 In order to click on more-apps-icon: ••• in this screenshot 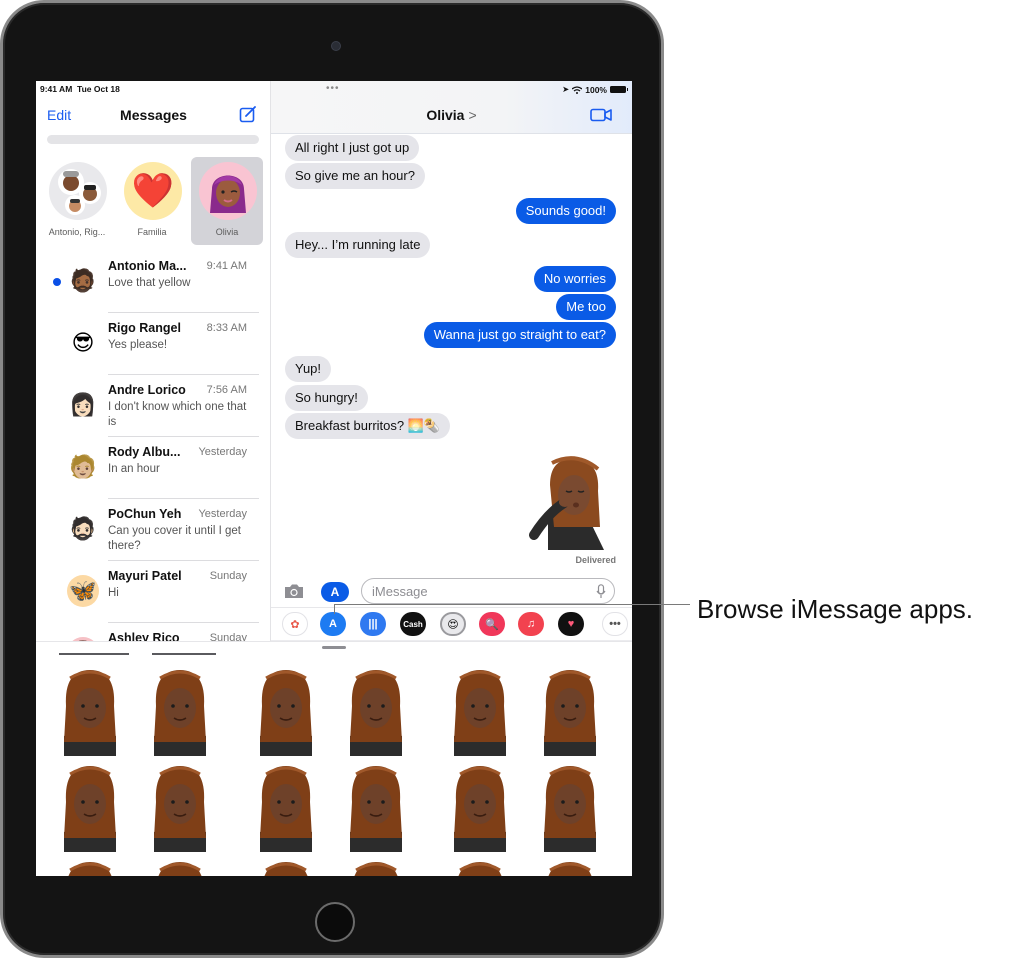, I will do `click(615, 624)`.